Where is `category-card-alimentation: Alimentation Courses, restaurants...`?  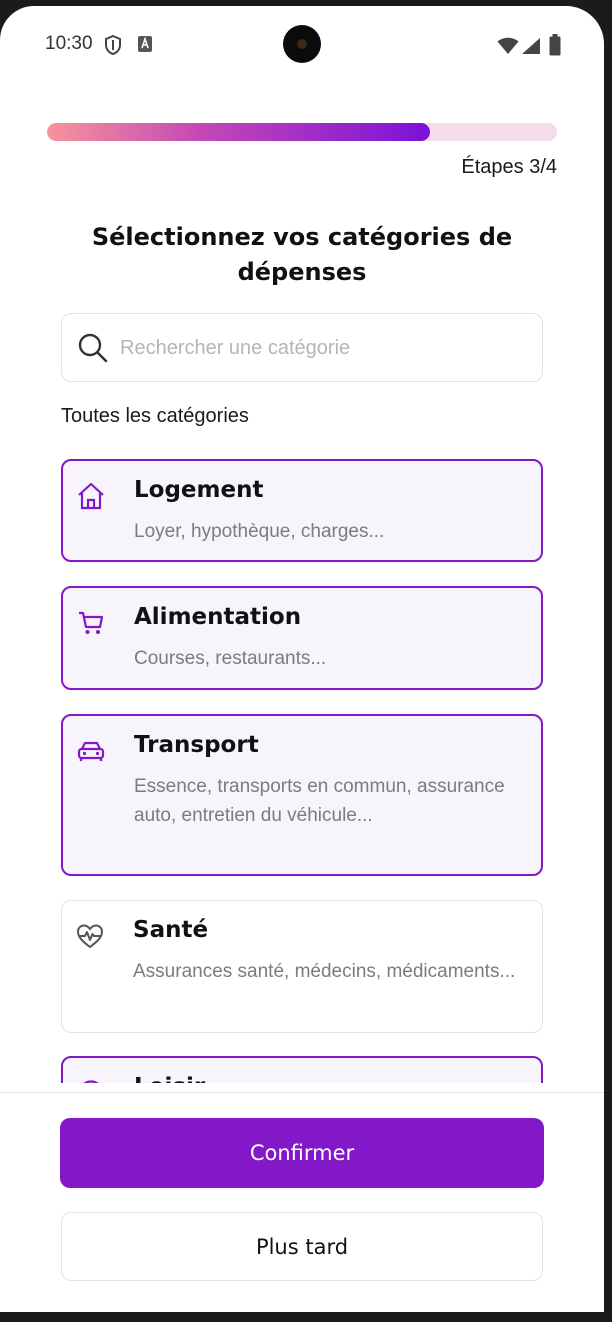
category-card-alimentation: Alimentation Courses, restaurants... is located at coordinates (302, 638).